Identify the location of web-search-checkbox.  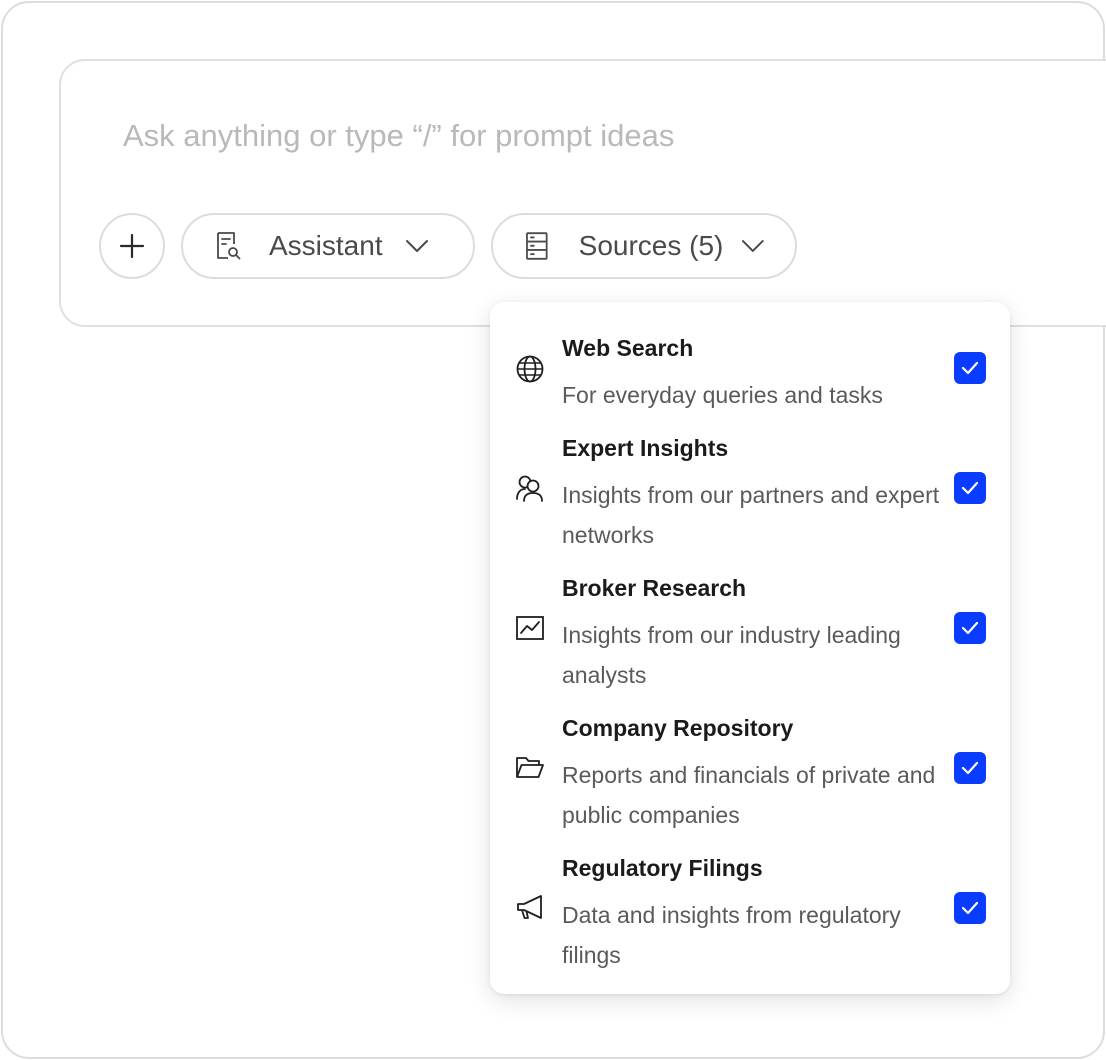
(970, 368).